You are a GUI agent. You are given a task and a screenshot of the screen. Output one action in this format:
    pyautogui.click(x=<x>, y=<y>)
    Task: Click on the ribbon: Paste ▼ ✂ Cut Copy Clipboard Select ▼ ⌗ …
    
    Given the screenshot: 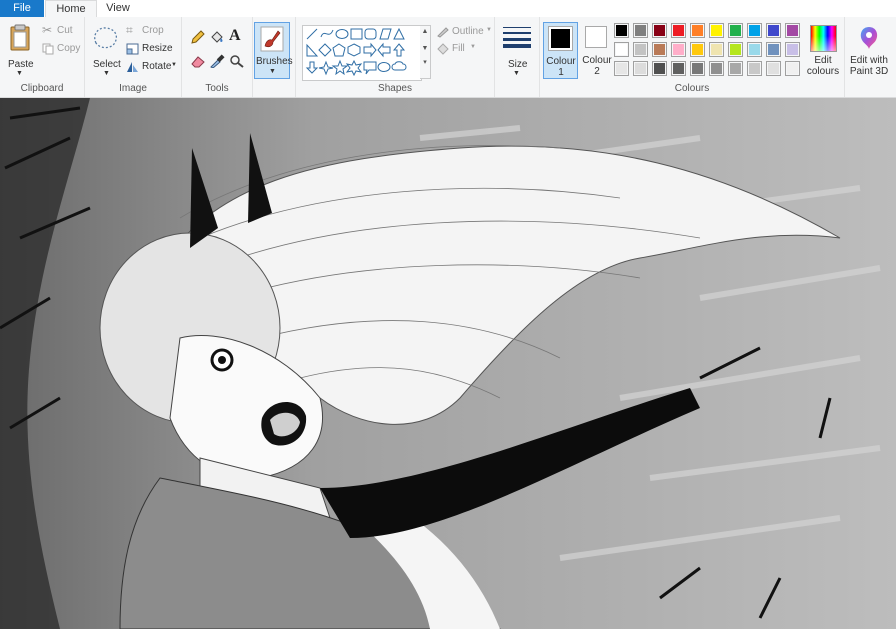 What is the action you would take?
    pyautogui.click(x=448, y=57)
    